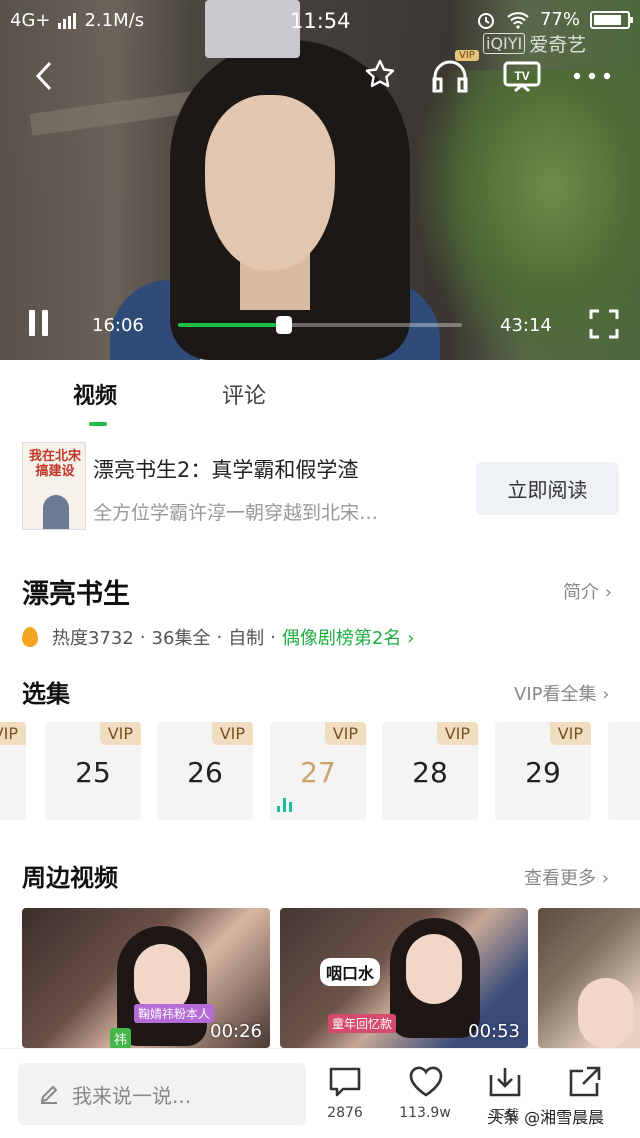 Image resolution: width=640 pixels, height=1138 pixels. What do you see at coordinates (284, 805) in the screenshot?
I see `now-playing-icon` at bounding box center [284, 805].